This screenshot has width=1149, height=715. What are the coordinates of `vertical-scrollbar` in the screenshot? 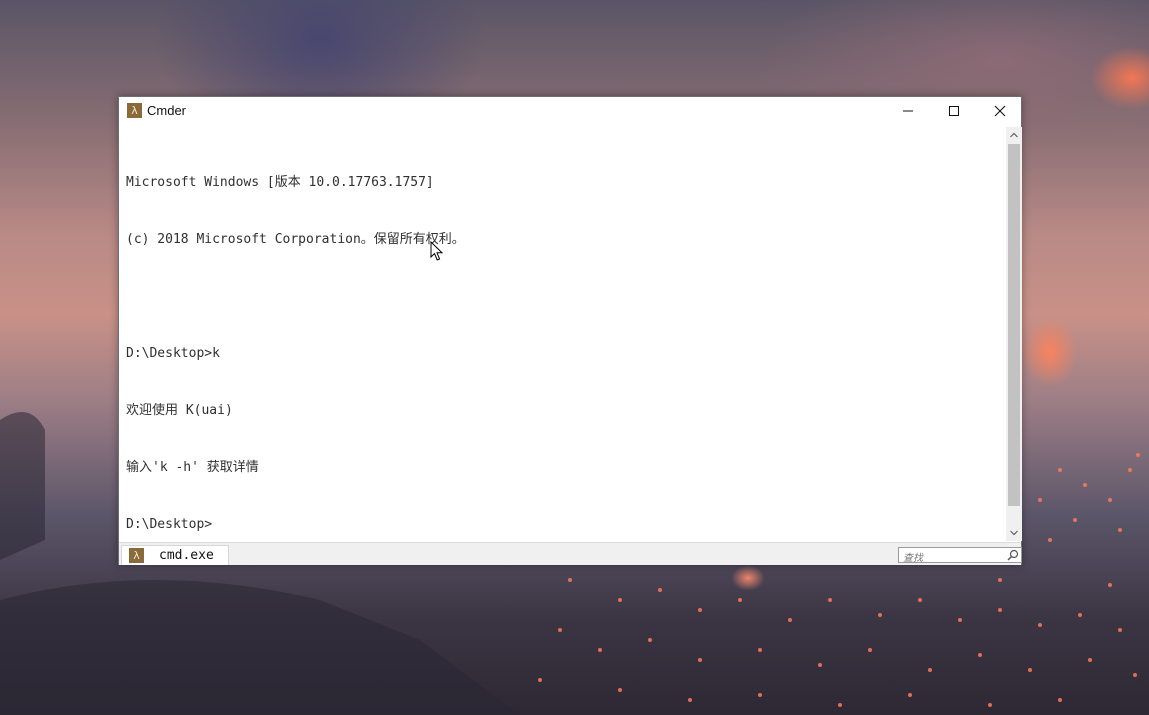 It's located at (1014, 334).